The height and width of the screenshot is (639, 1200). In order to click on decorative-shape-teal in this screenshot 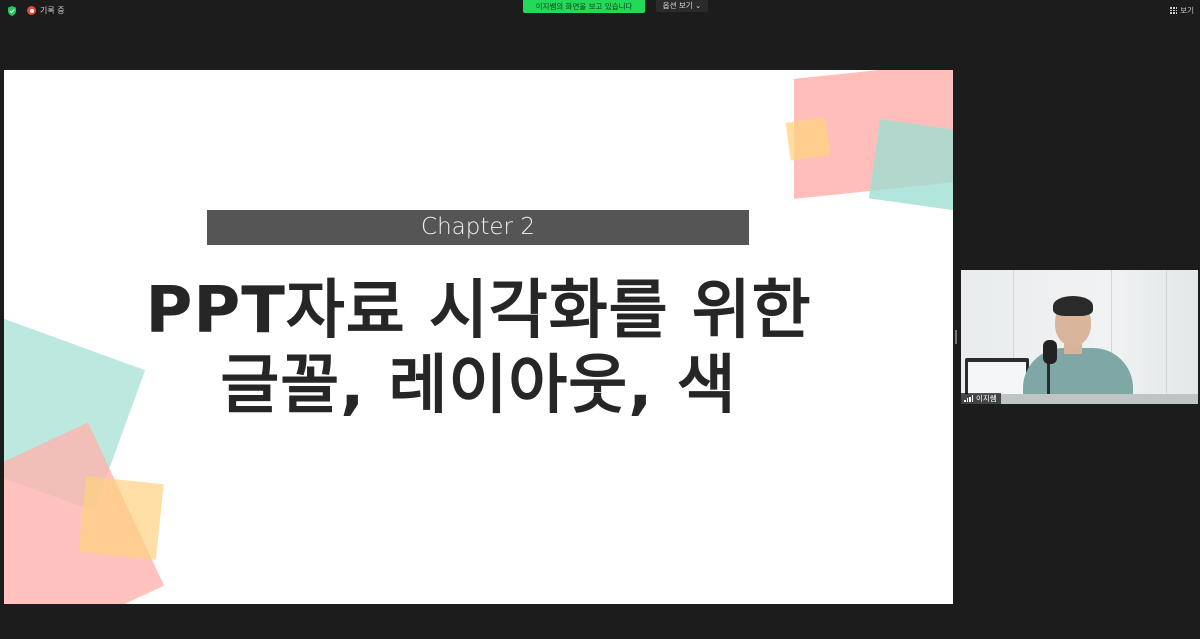, I will do `click(910, 165)`.